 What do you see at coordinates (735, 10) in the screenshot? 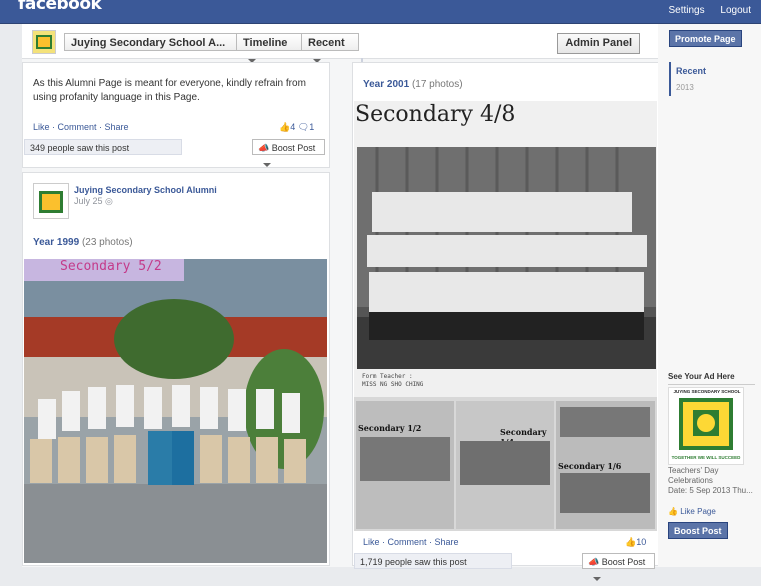
I see `logout-link: Logout` at bounding box center [735, 10].